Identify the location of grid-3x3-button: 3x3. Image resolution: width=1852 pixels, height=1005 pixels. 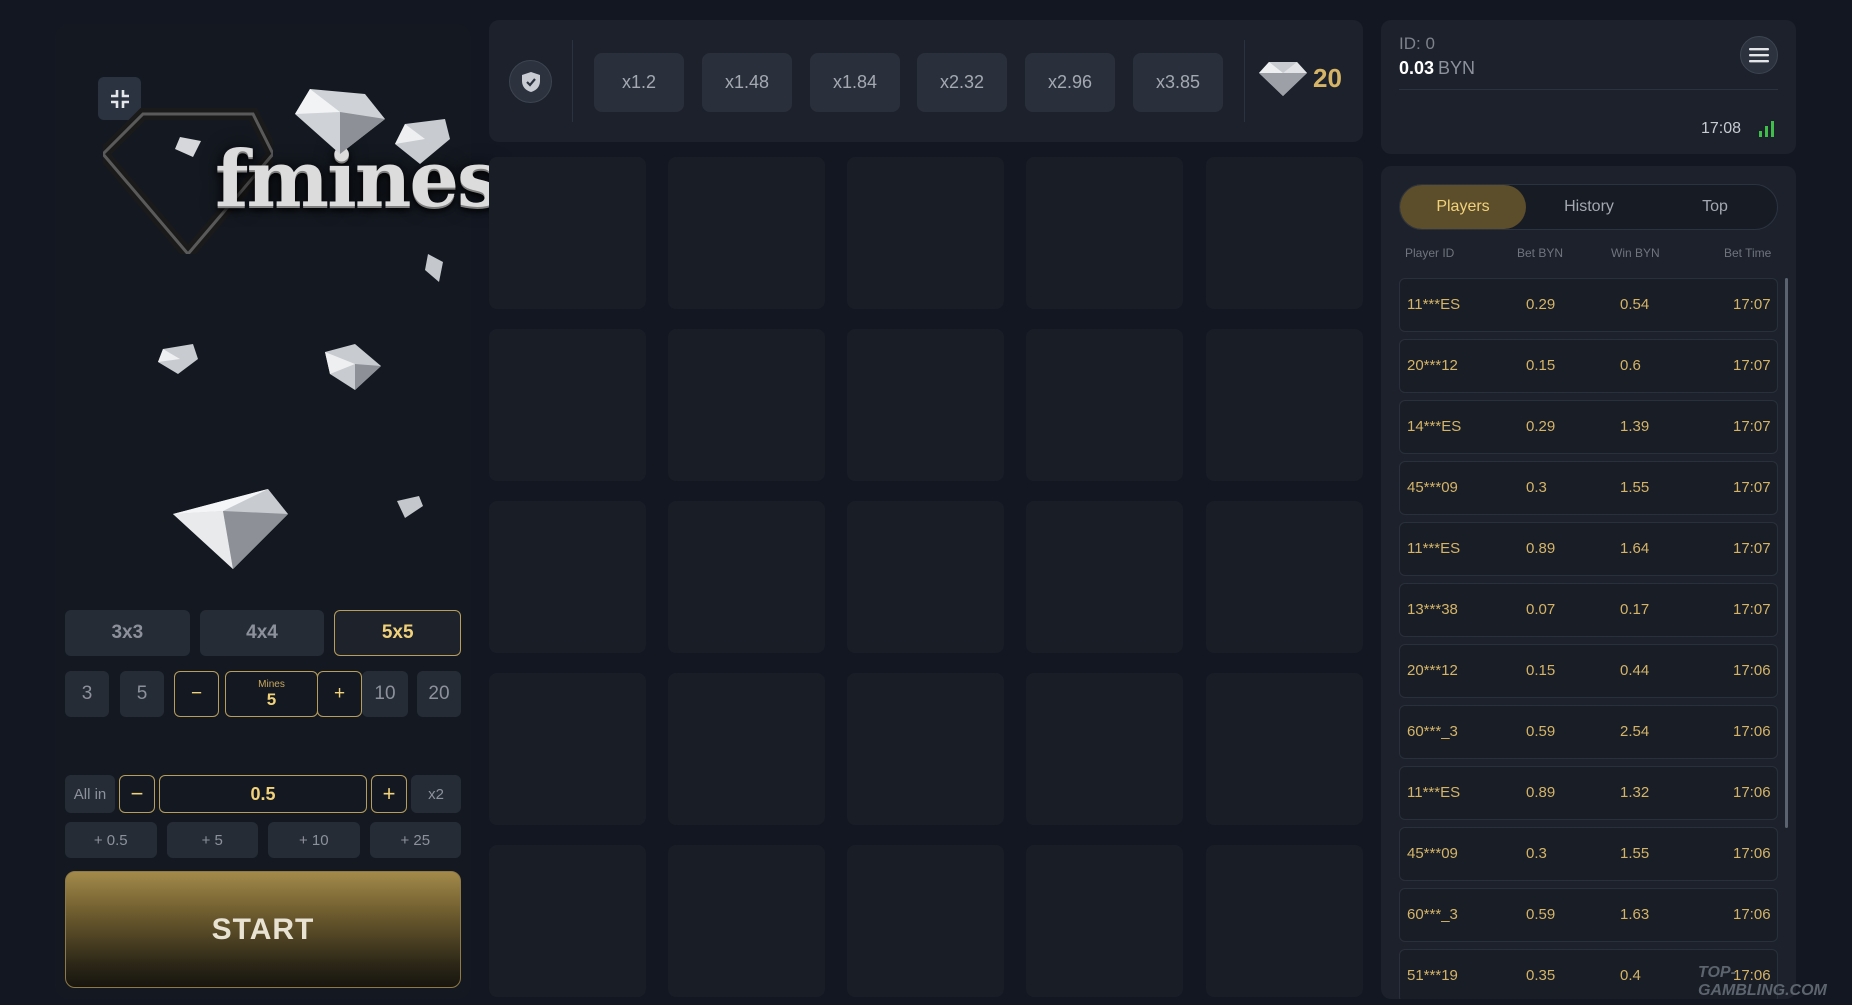
(127, 633).